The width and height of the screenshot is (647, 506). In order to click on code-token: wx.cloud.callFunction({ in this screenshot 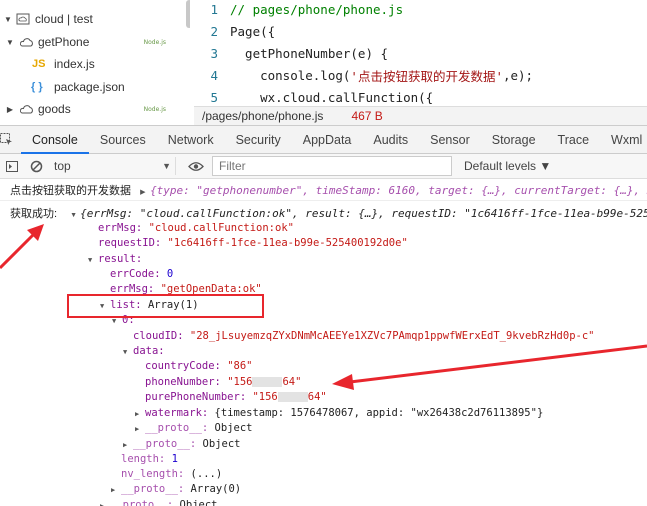, I will do `click(332, 97)`.